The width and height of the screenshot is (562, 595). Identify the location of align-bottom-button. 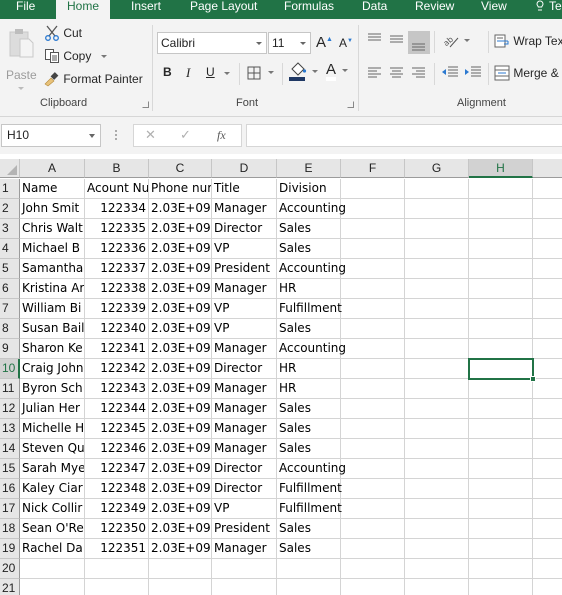
(419, 42).